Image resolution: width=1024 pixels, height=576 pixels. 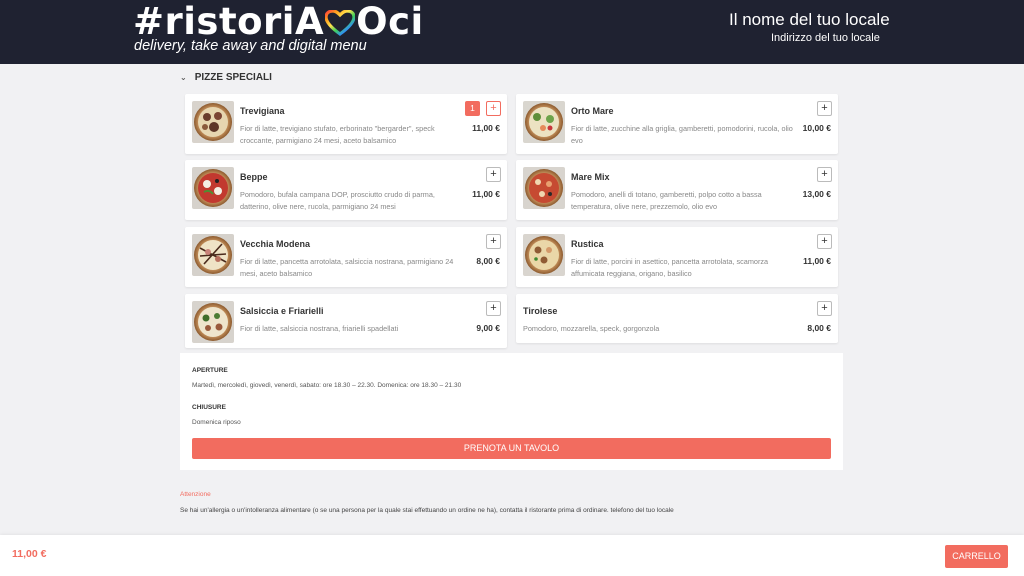 What do you see at coordinates (540, 311) in the screenshot?
I see `item-name: Tirolese` at bounding box center [540, 311].